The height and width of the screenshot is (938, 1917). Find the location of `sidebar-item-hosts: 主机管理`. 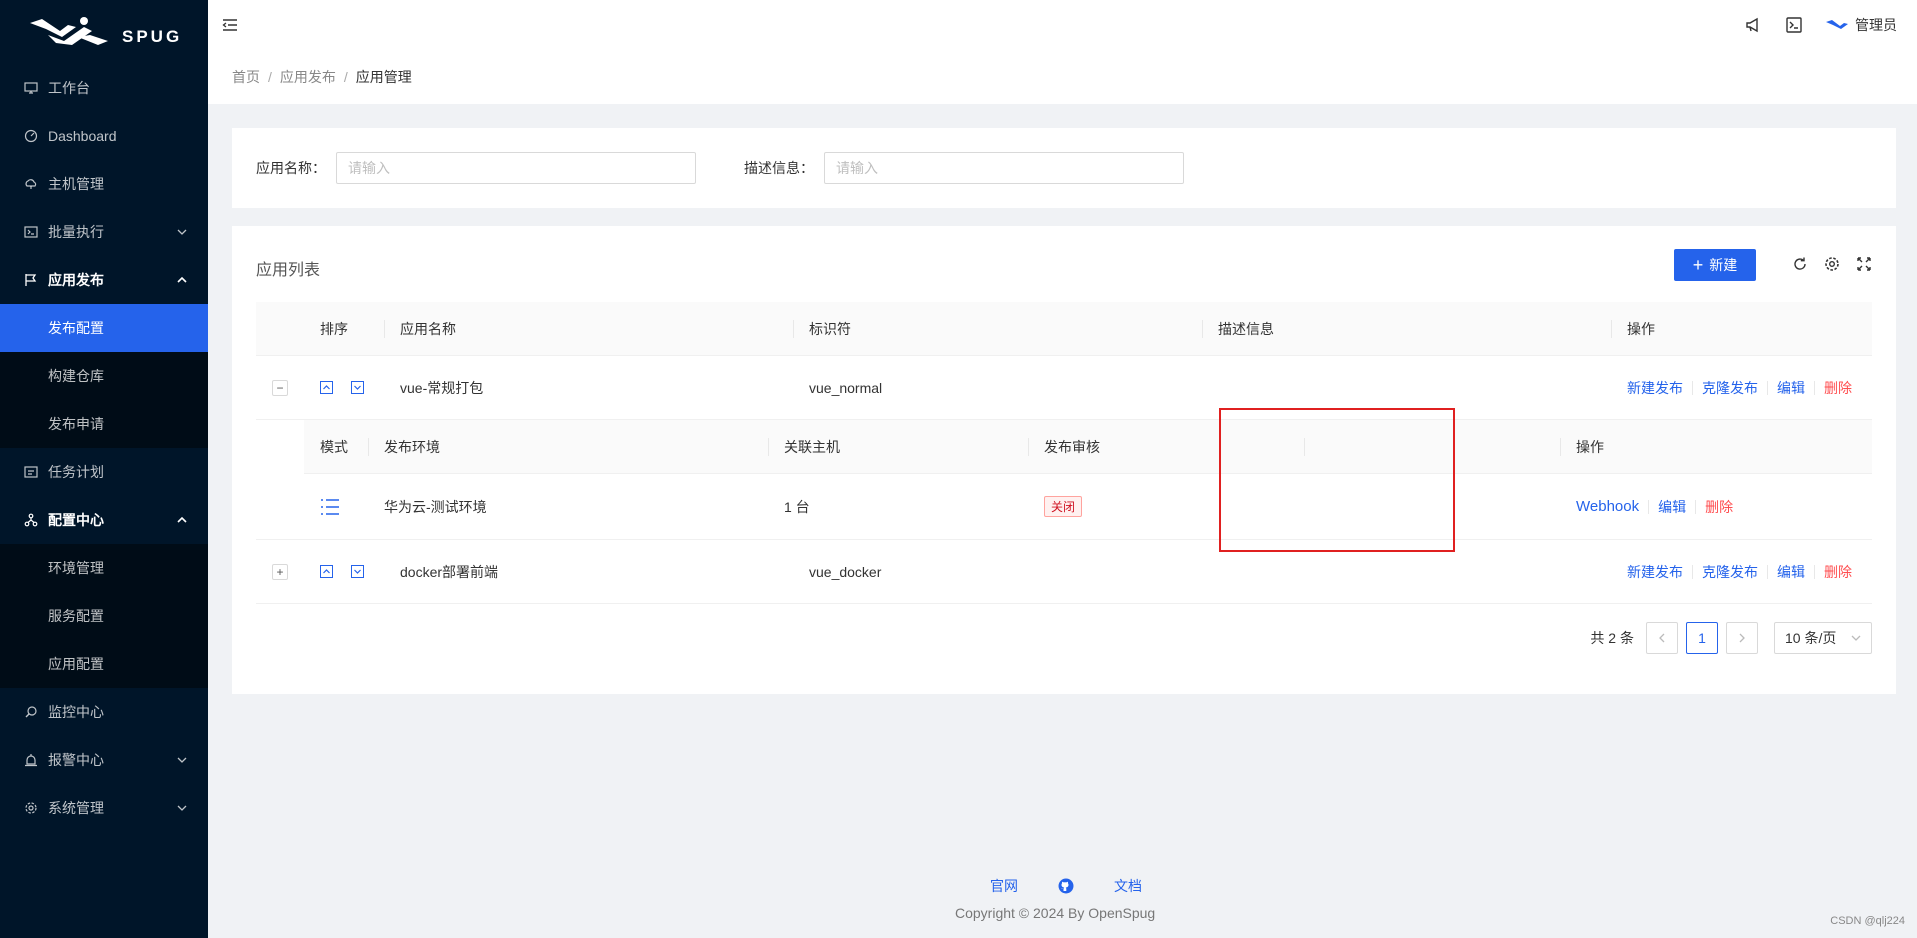

sidebar-item-hosts: 主机管理 is located at coordinates (104, 184).